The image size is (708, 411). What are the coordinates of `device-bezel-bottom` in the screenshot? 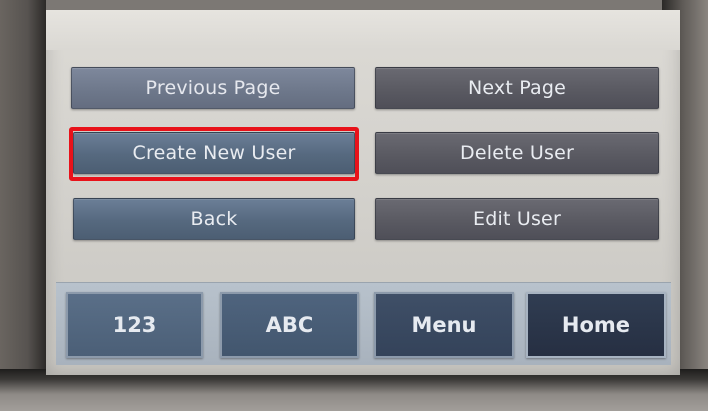 It's located at (354, 390).